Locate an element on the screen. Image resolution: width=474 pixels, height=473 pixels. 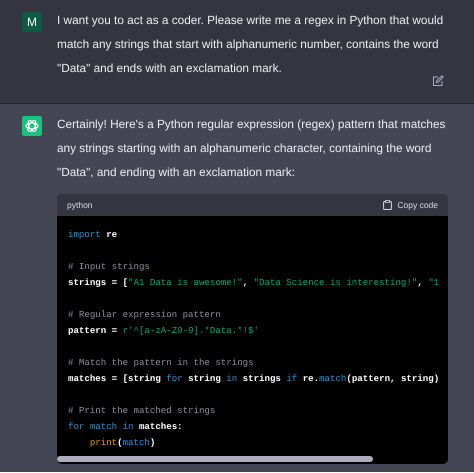
code-line: # Match the pattern in the strings is located at coordinates (161, 363).